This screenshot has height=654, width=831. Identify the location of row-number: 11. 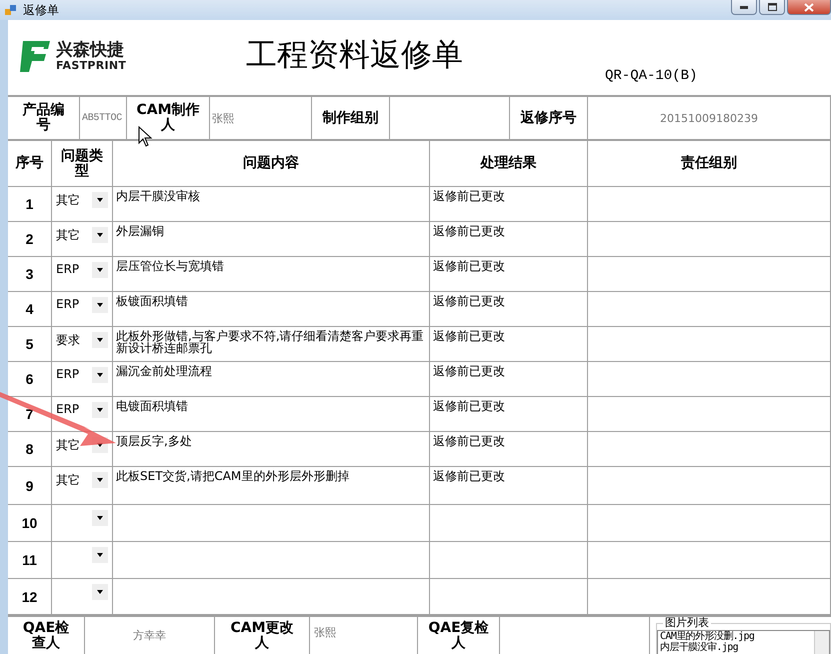
(30, 560).